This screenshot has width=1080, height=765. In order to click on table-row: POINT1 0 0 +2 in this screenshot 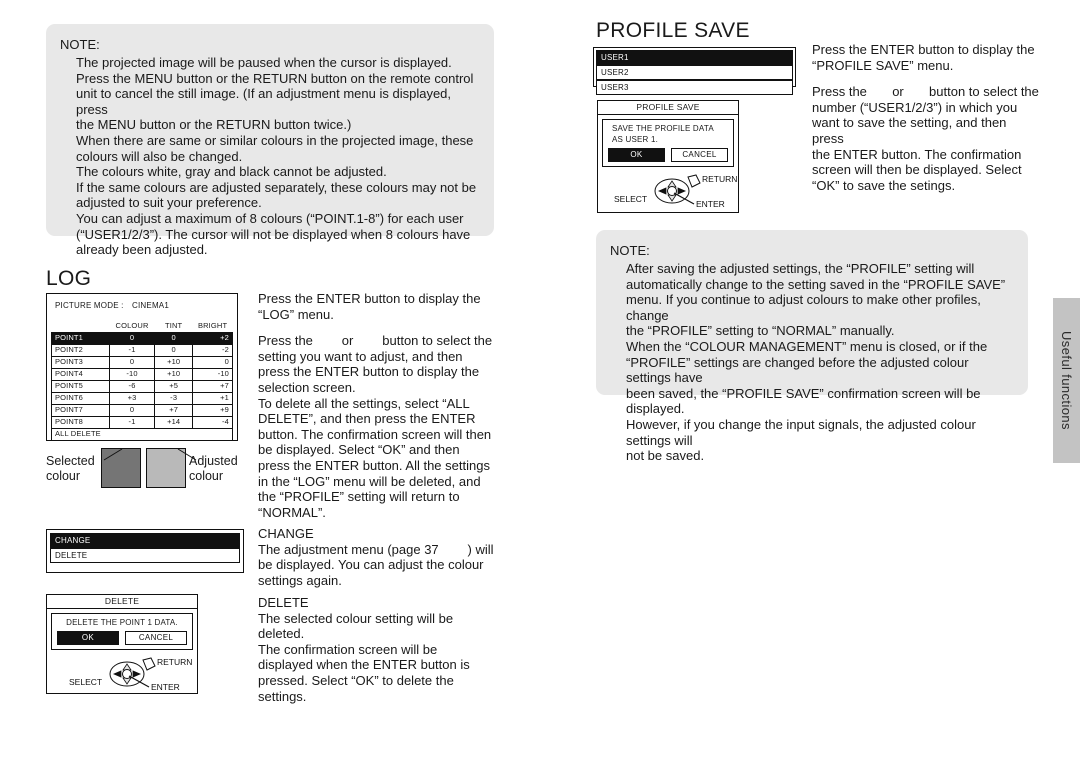, I will do `click(142, 338)`.